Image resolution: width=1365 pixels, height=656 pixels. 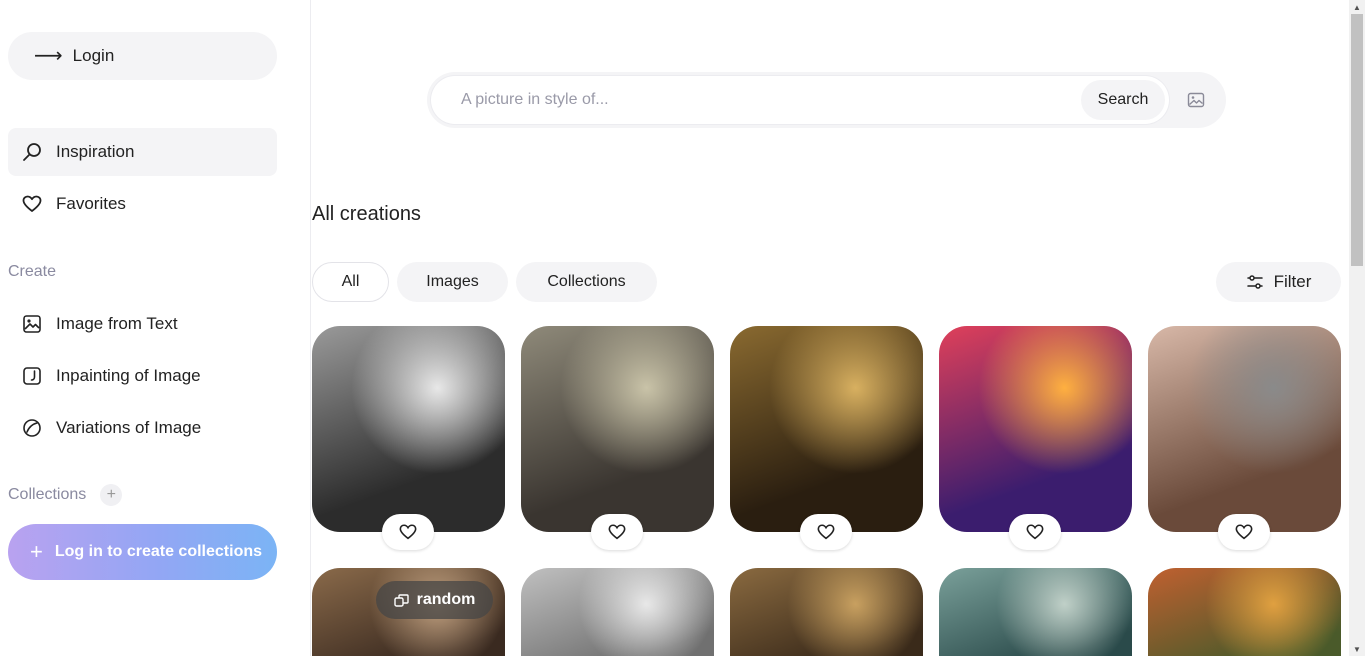 I want to click on scroll-down-arrow: ▼, so click(x=1357, y=649).